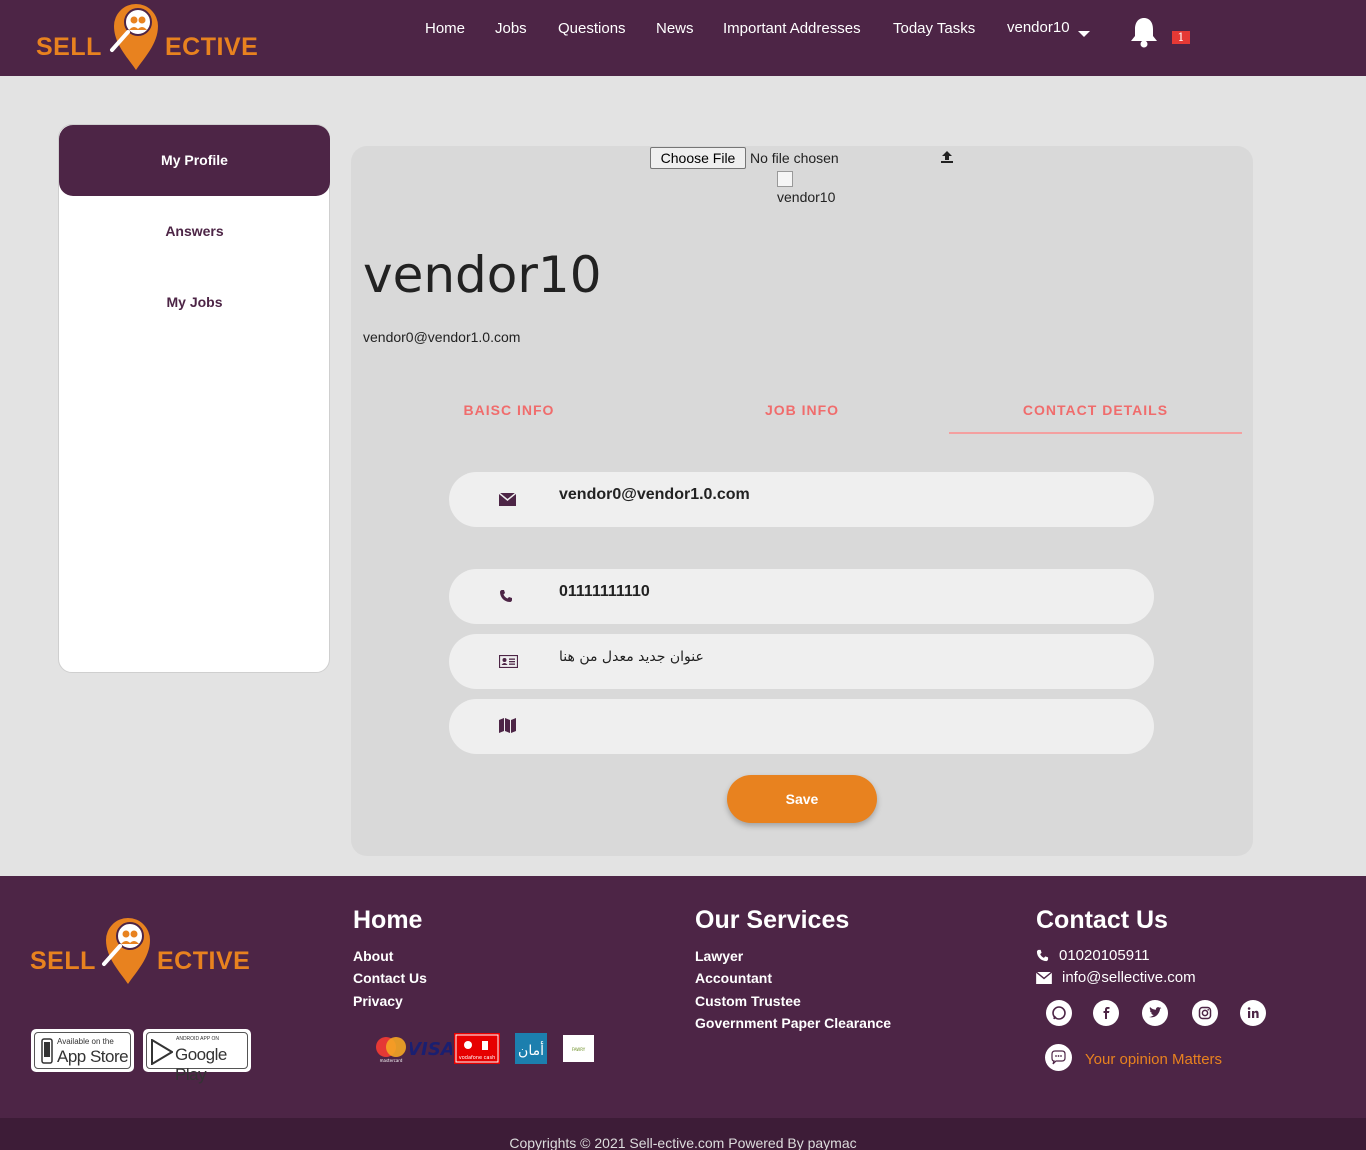  I want to click on linkedin-icon, so click(1253, 1013).